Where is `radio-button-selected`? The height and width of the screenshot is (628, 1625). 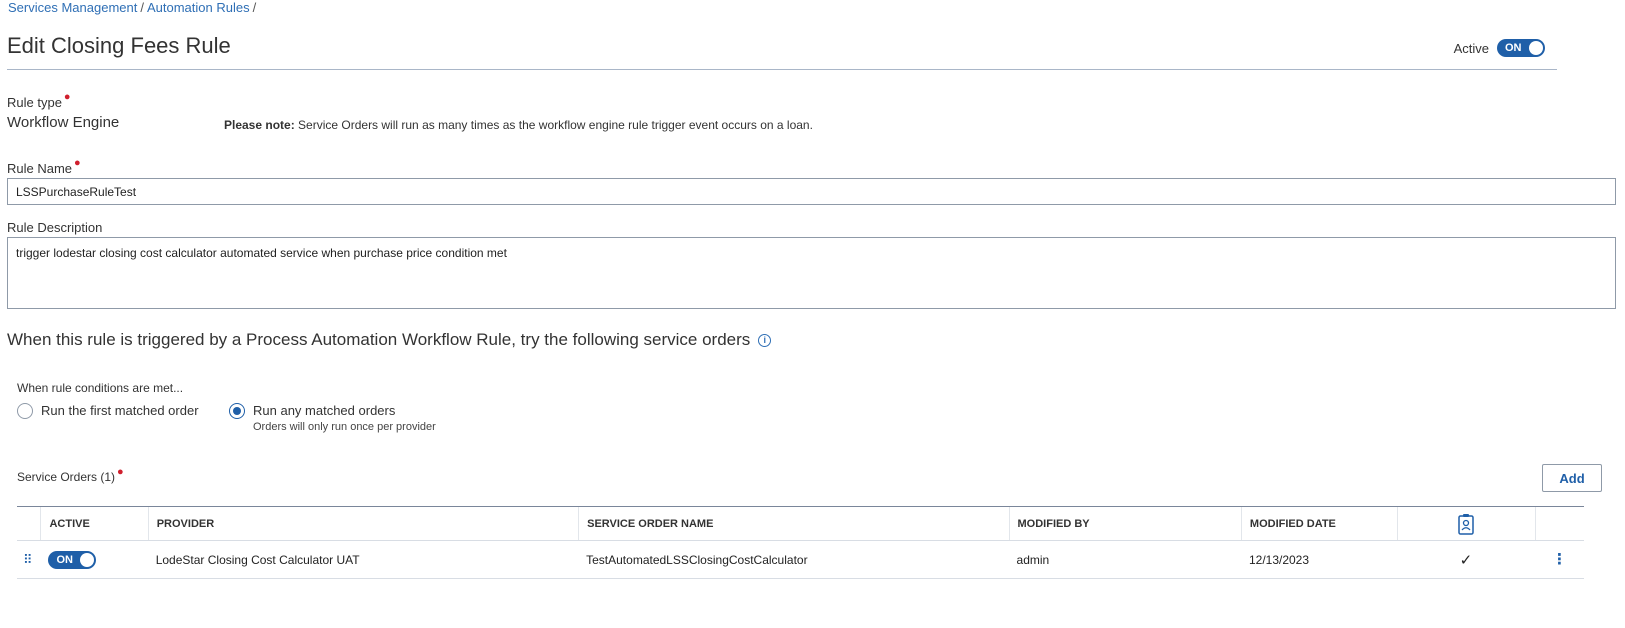
radio-button-selected is located at coordinates (237, 411).